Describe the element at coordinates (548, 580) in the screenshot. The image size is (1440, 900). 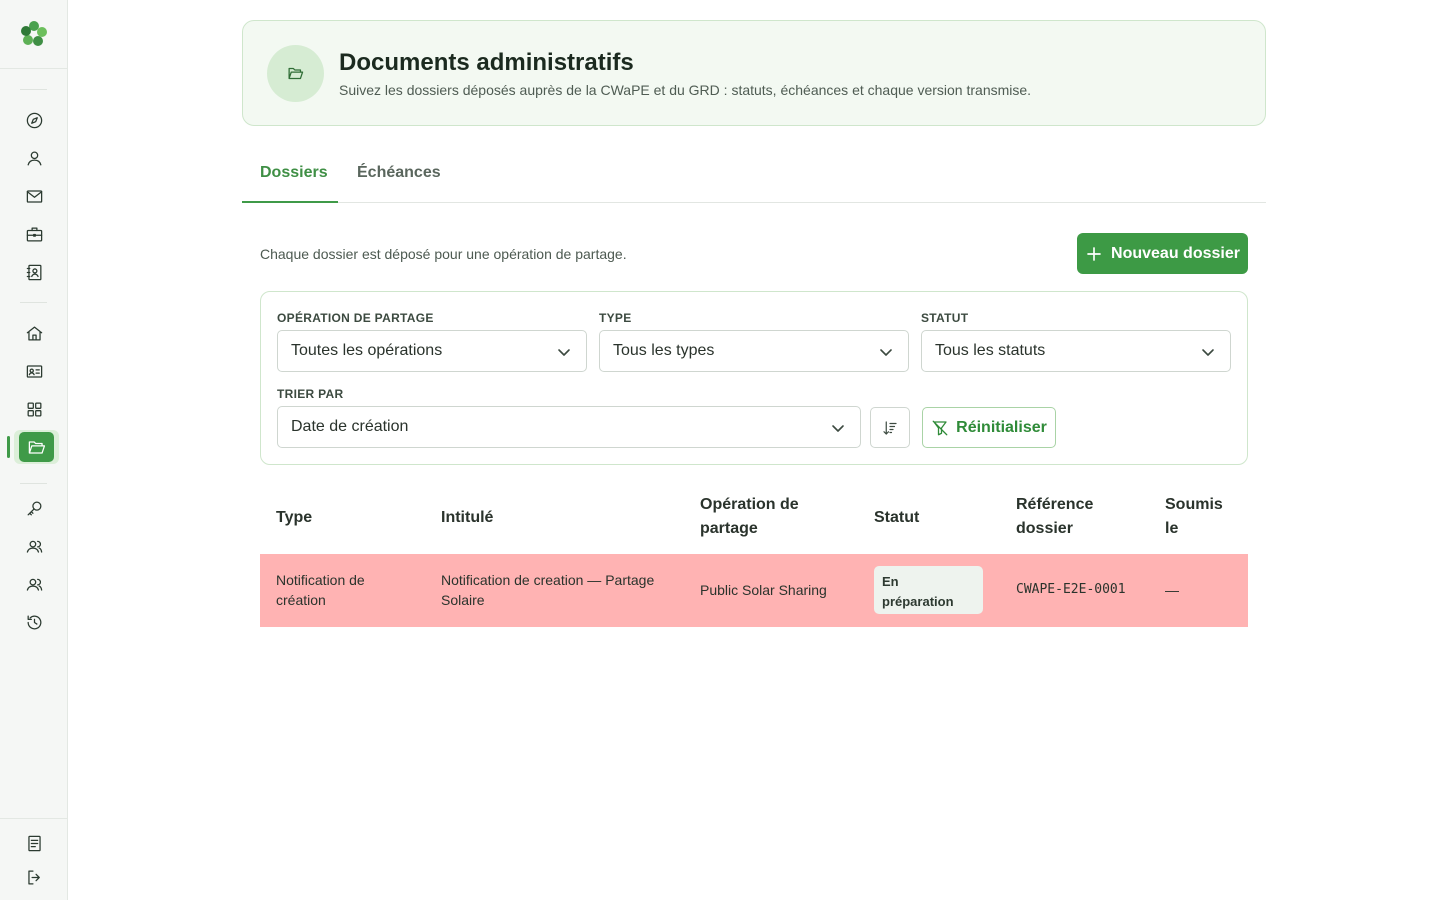
I see `cell-title-line1: Notification de creation — Partage` at that location.